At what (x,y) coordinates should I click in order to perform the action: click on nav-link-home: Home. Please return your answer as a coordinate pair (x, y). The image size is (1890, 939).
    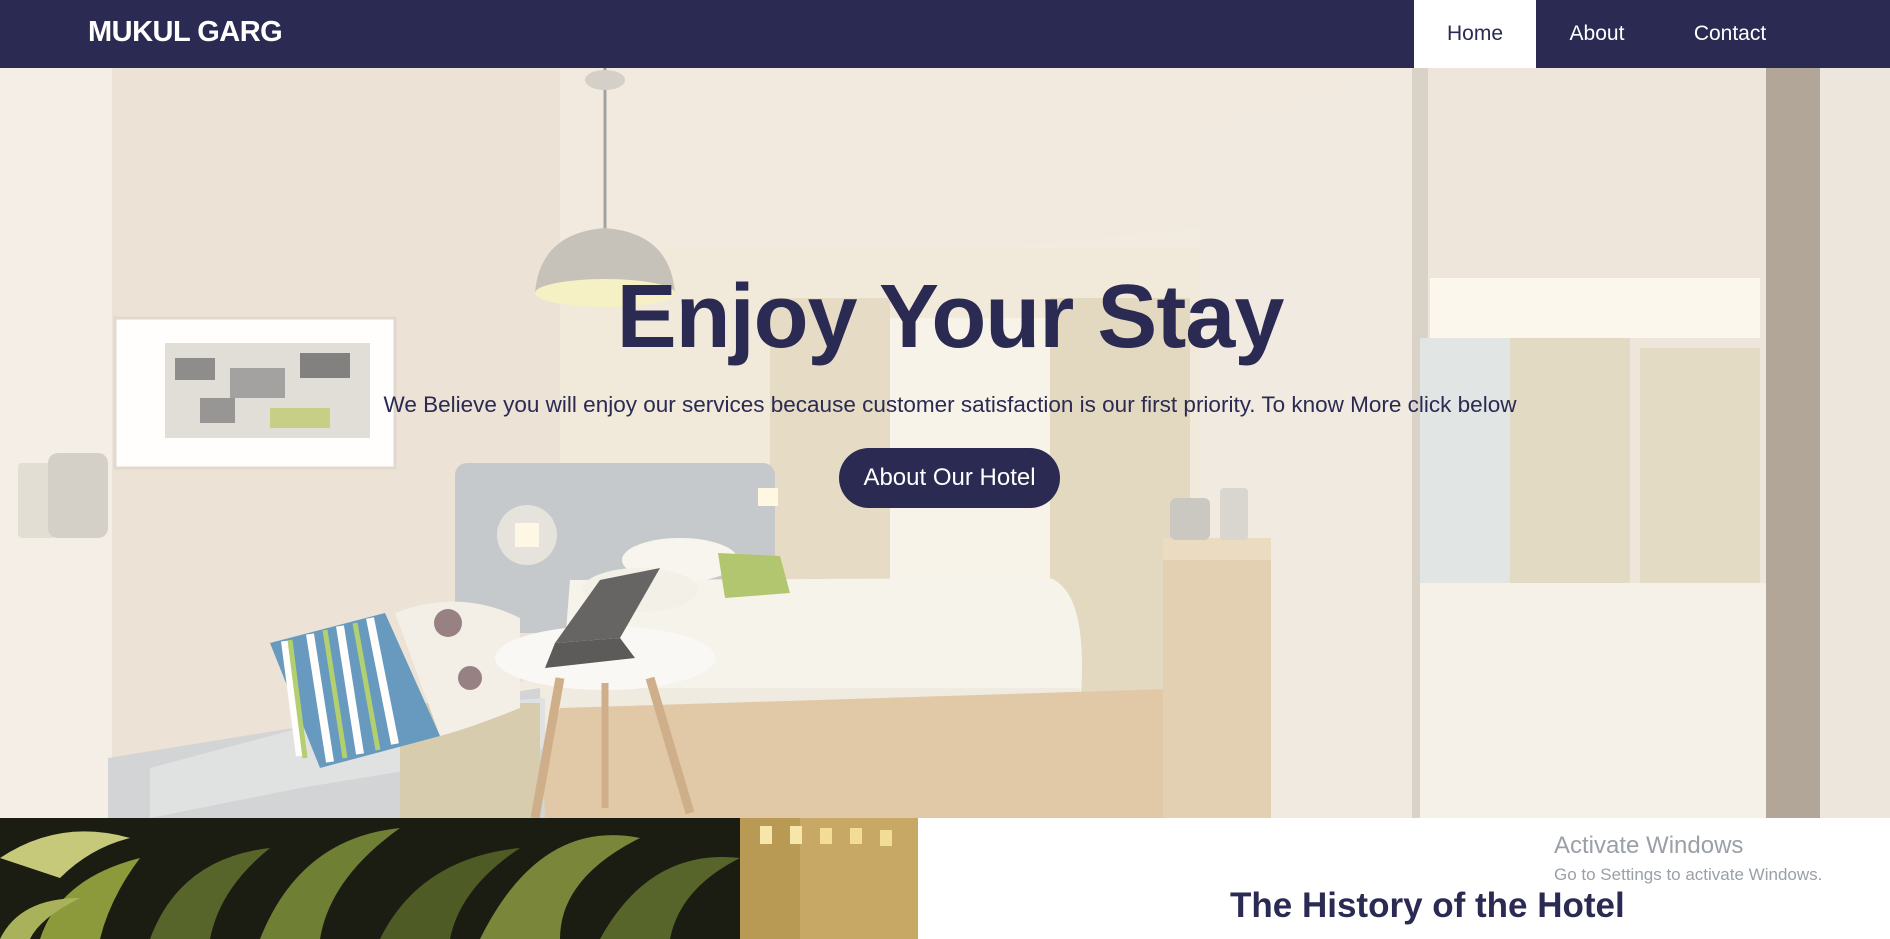
    Looking at the image, I should click on (1475, 34).